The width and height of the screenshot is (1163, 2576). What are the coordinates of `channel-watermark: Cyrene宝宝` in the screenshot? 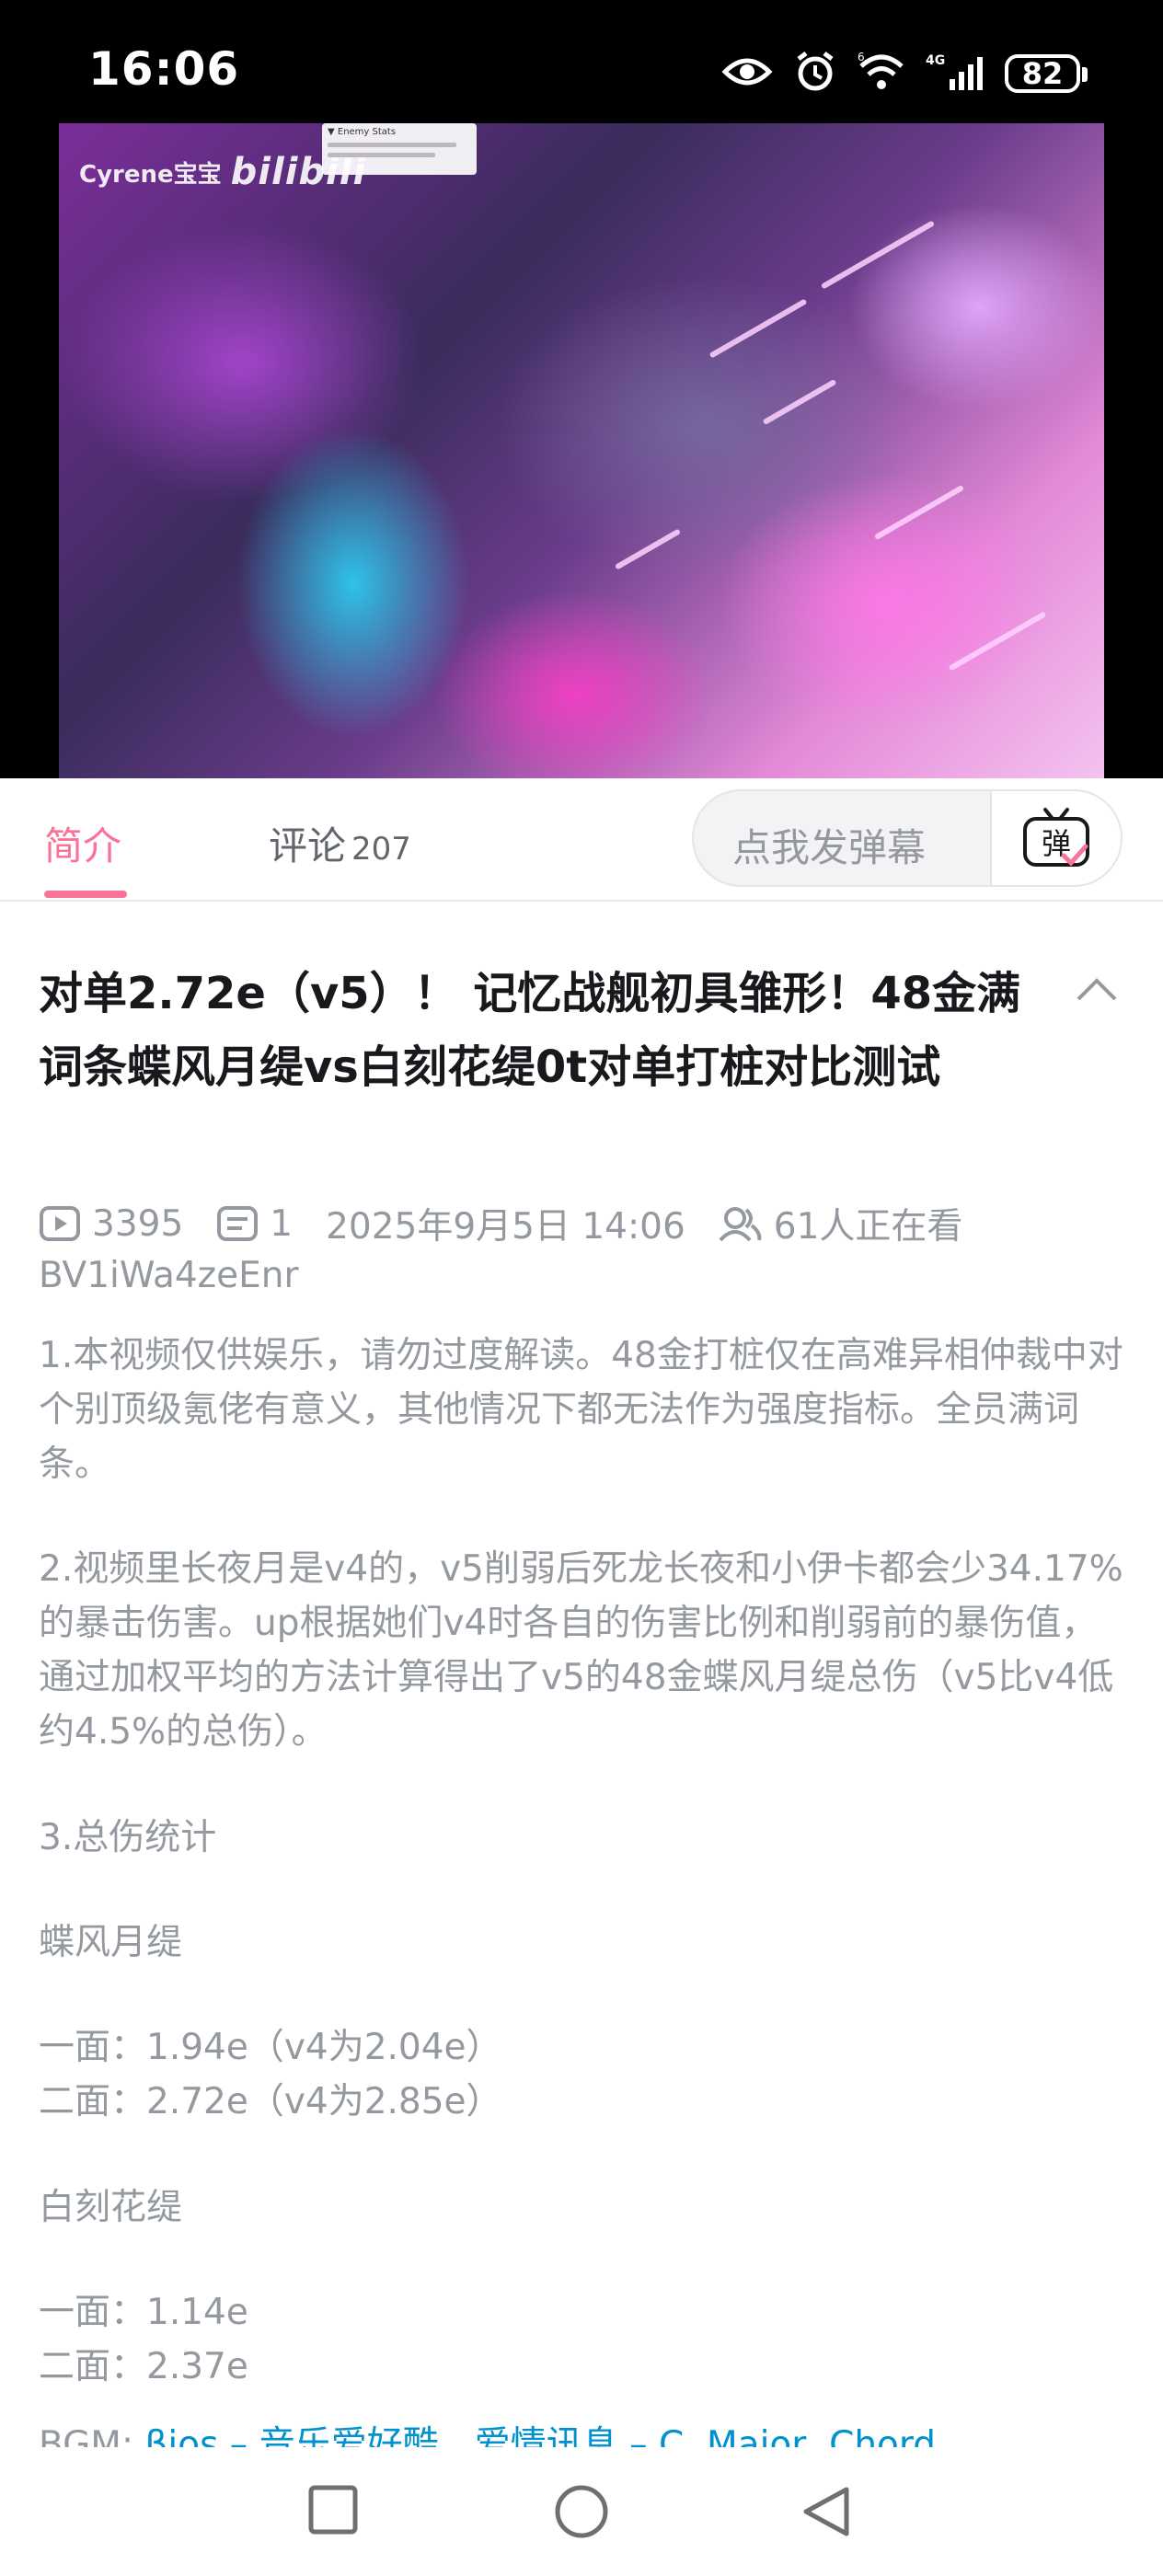 It's located at (151, 174).